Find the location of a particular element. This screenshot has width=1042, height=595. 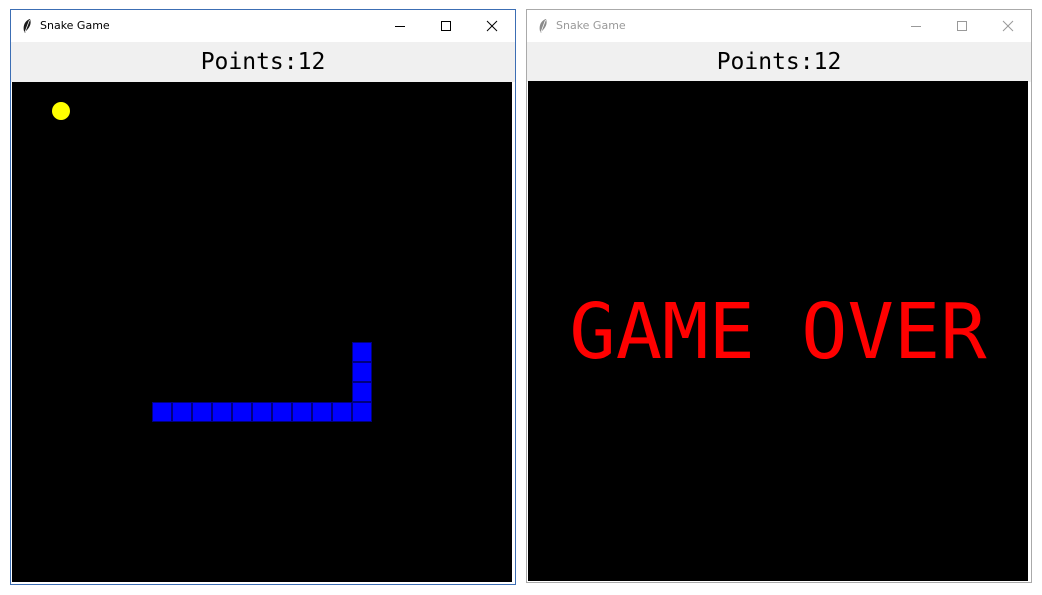

game-over-text: GAME OVER is located at coordinates (778, 332).